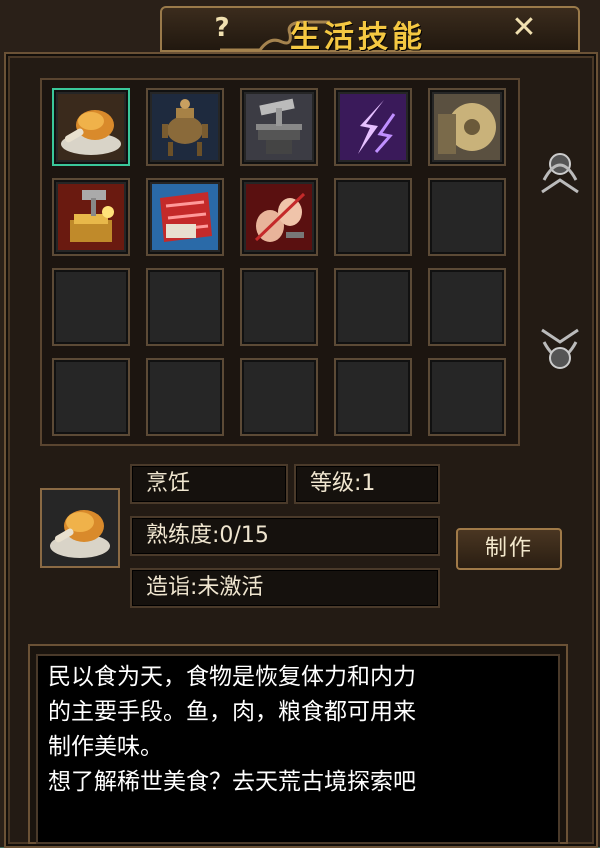 The height and width of the screenshot is (848, 600). Describe the element at coordinates (209, 484) in the screenshot. I see `skill-name-field: 烹饪` at that location.